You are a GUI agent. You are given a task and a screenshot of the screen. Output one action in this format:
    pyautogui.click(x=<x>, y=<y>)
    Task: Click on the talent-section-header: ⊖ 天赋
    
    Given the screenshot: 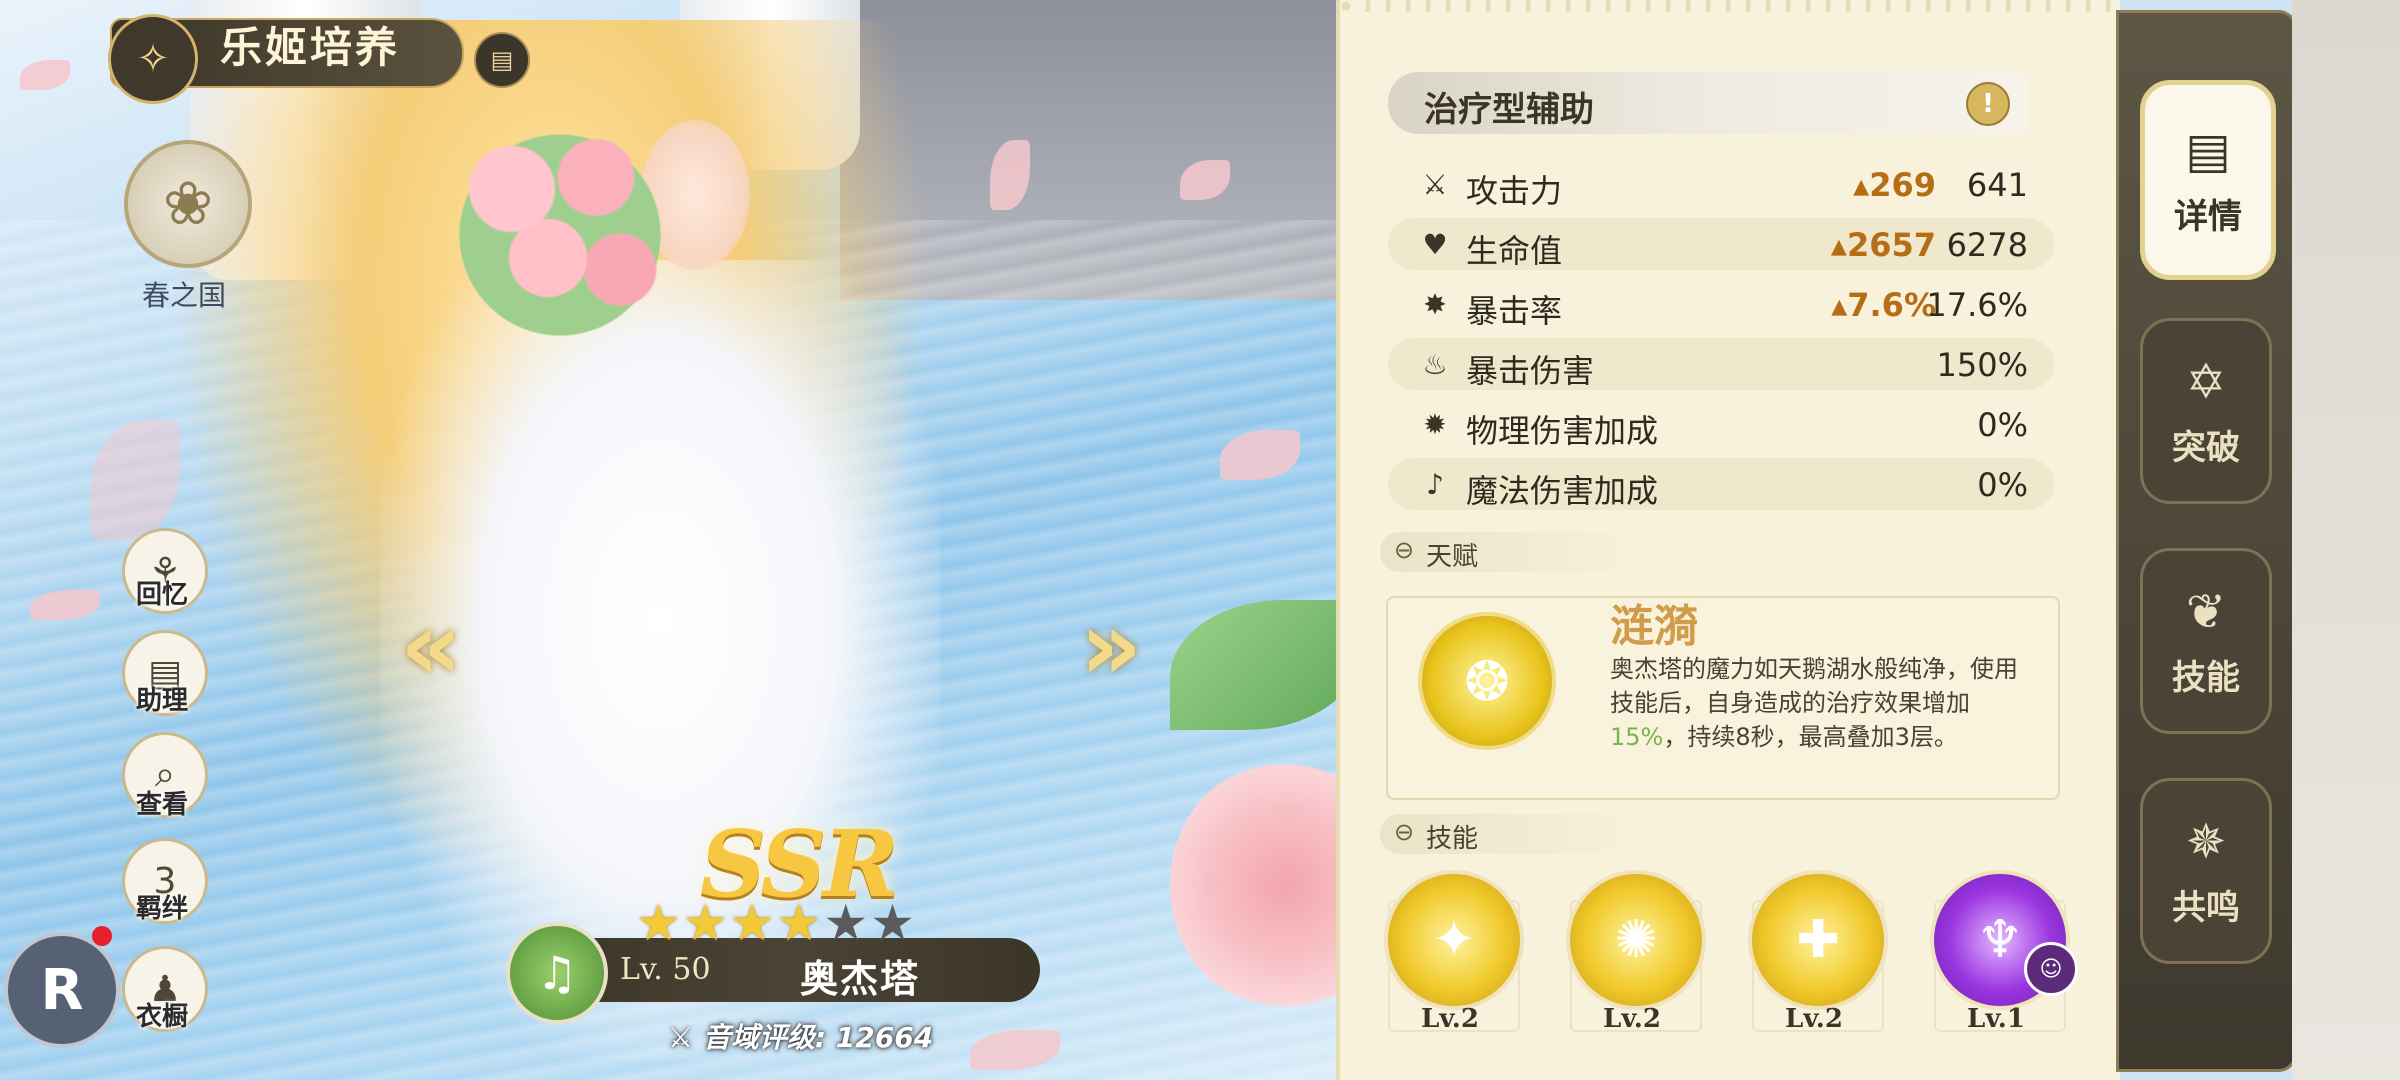 What is the action you would take?
    pyautogui.click(x=1515, y=552)
    